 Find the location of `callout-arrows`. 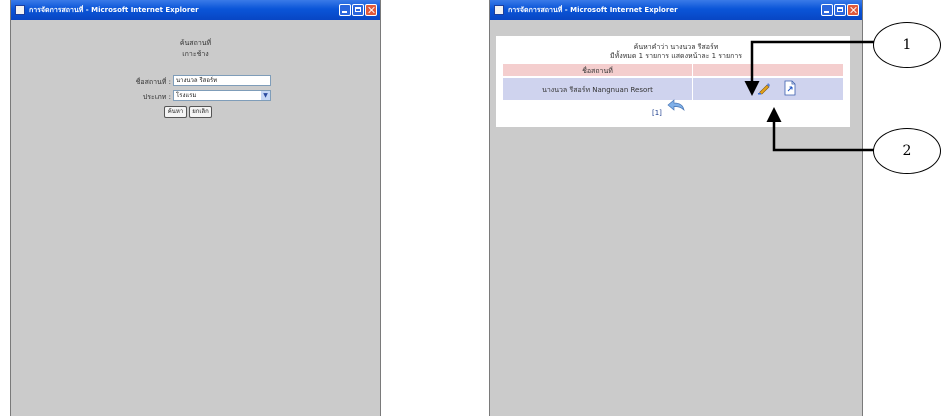

callout-arrows is located at coordinates (809, 96).